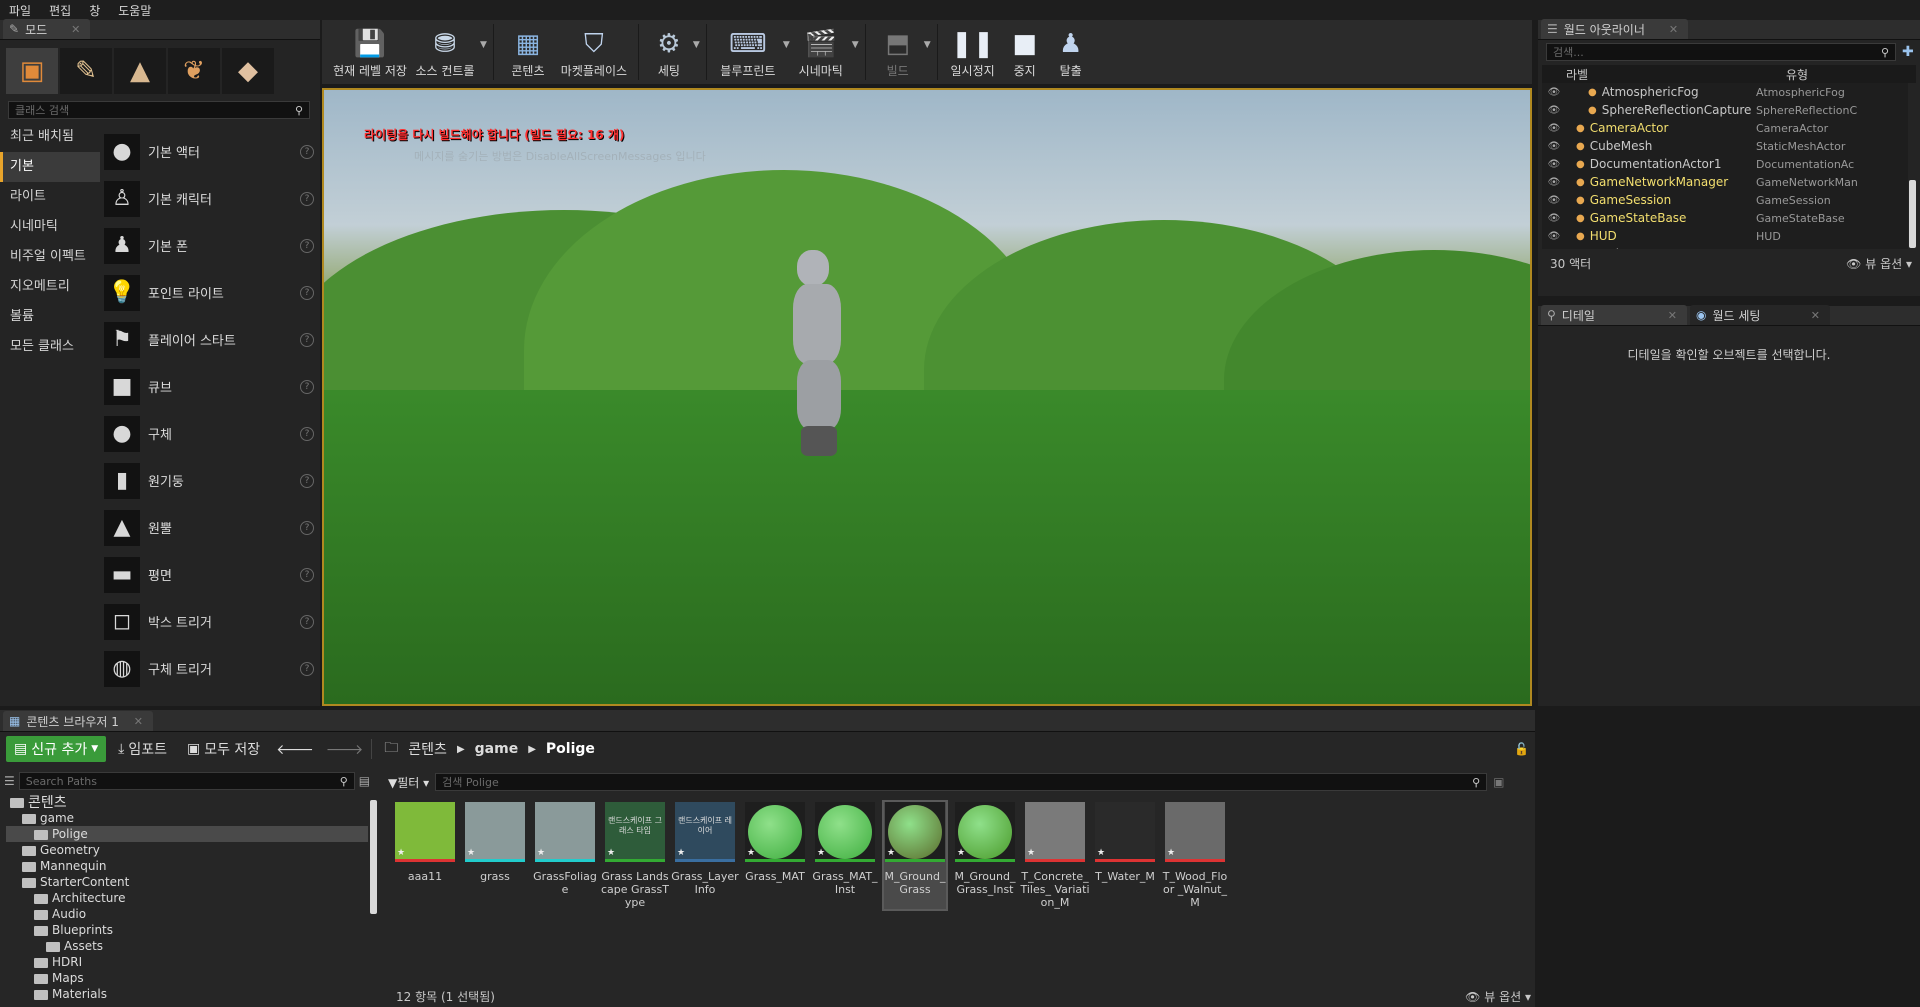  Describe the element at coordinates (821, 52) in the screenshot. I see `cinematics-button: 🎬 시네마틱` at that location.